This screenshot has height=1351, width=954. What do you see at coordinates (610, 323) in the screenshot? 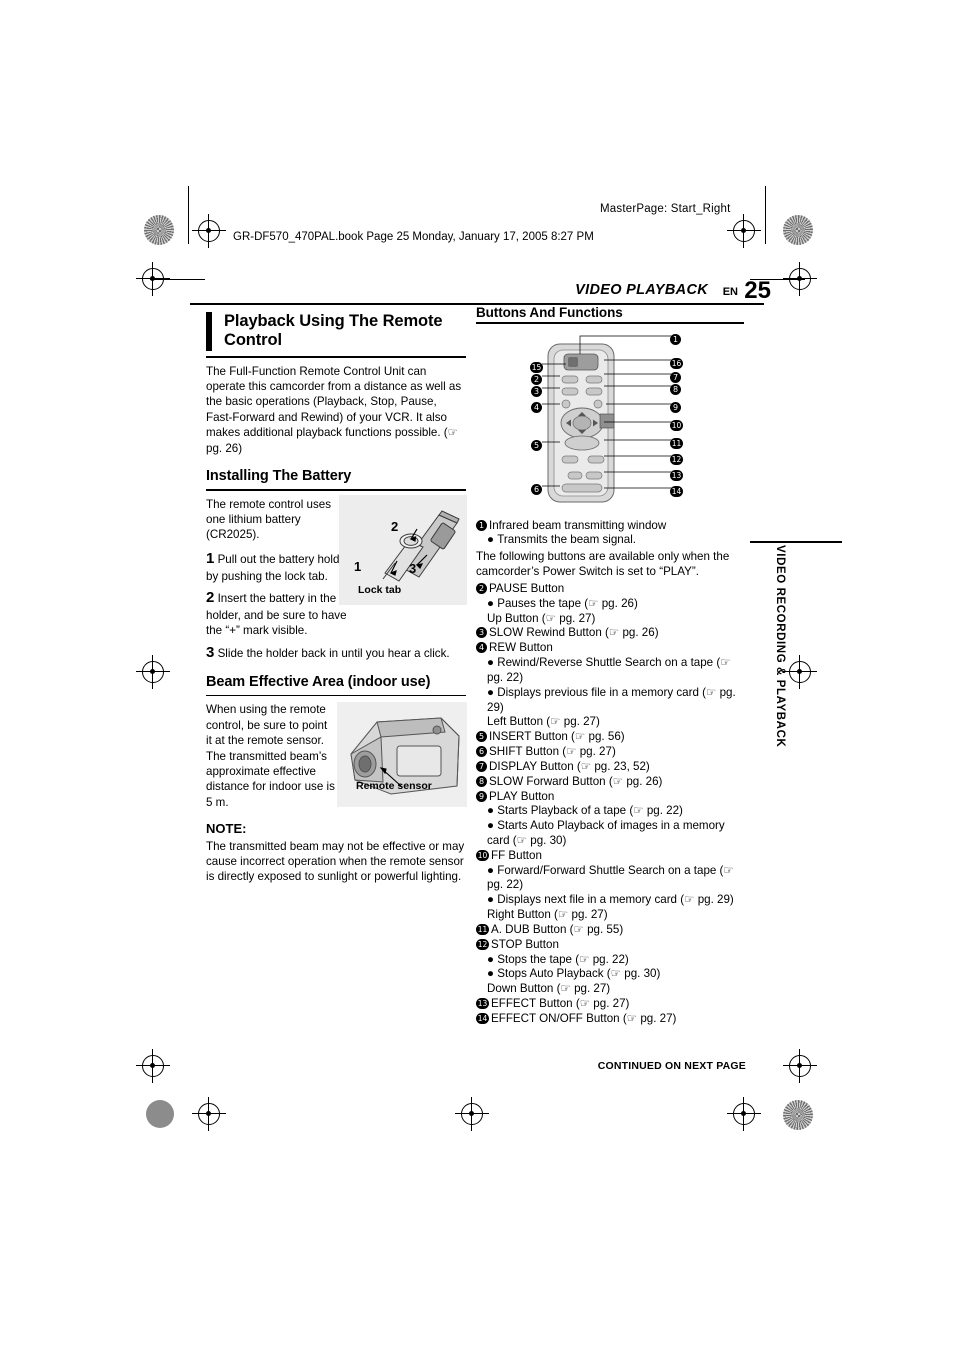
I see `buttons-rule` at bounding box center [610, 323].